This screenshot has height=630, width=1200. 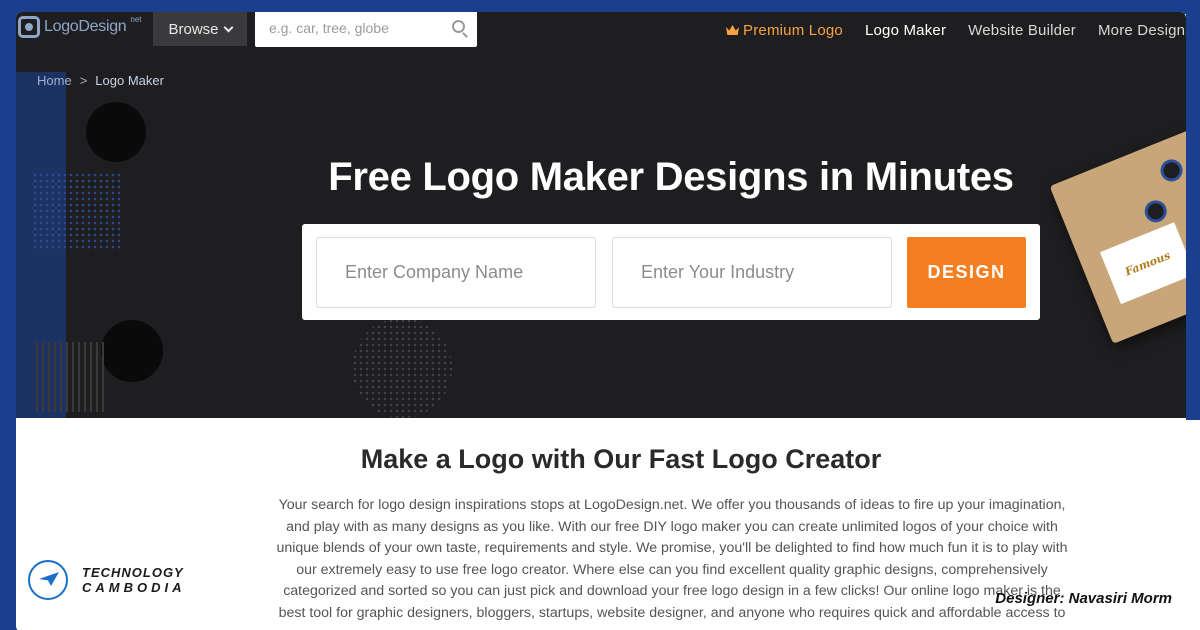 I want to click on hero-title: Free Logo Maker Designs in Minutes, so click(x=671, y=177).